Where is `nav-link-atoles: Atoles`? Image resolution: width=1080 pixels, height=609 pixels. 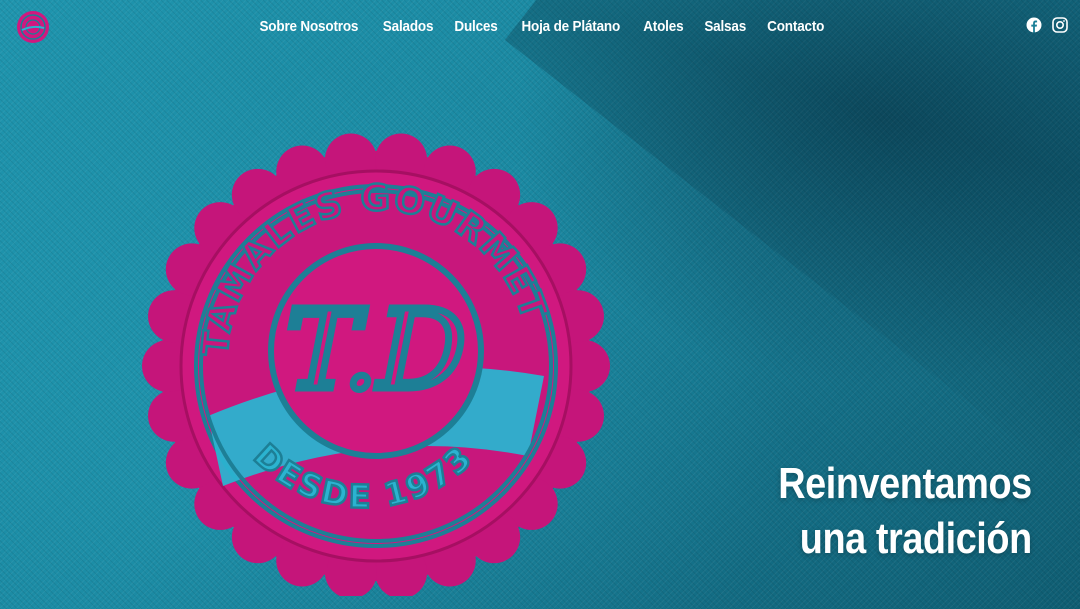 nav-link-atoles: Atoles is located at coordinates (664, 26).